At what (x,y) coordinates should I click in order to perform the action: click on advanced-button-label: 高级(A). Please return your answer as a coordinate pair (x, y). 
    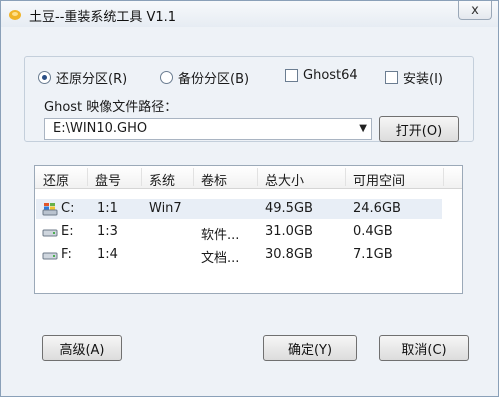
    Looking at the image, I should click on (82, 350).